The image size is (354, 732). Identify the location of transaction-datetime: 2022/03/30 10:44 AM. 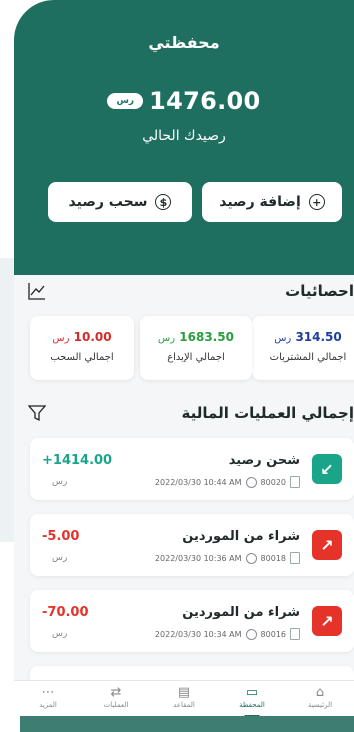
(198, 482).